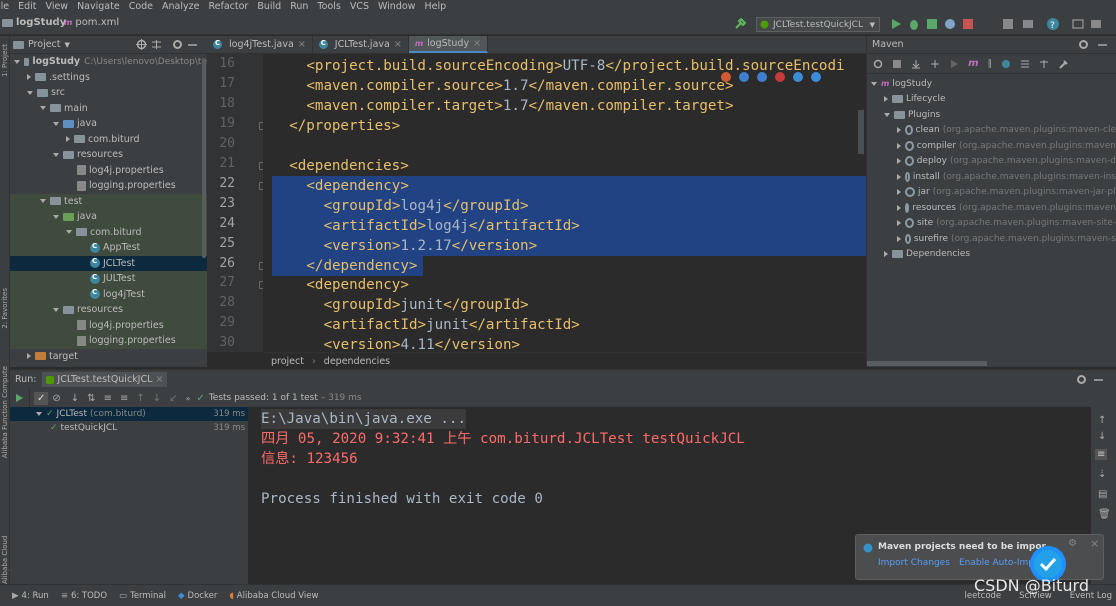  I want to click on menu-item: Analyze, so click(180, 6).